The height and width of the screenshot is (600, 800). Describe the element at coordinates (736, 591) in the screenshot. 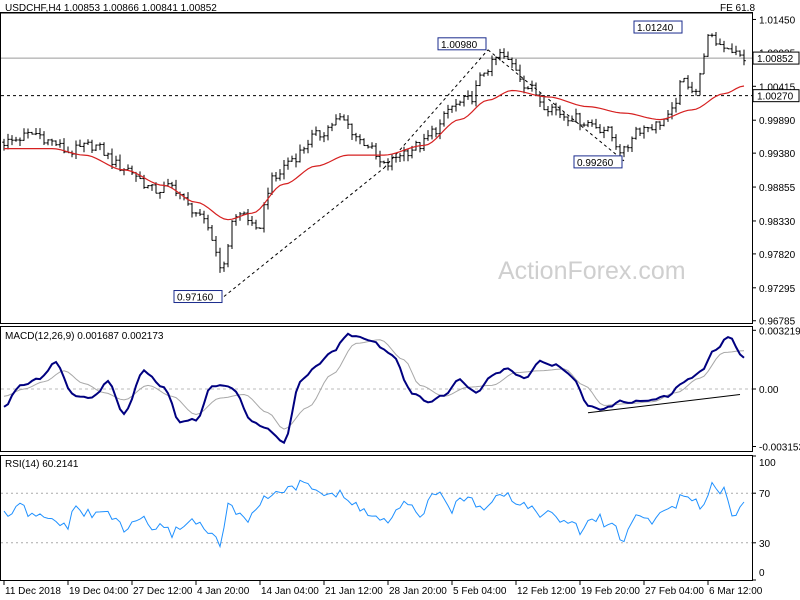

I see `x-tick-label: 6 Mar 12:00` at that location.